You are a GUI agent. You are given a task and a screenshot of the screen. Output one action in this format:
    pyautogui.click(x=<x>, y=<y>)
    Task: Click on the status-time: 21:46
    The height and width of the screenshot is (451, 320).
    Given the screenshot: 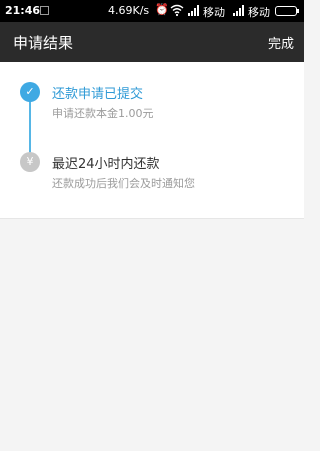 What is the action you would take?
    pyautogui.click(x=23, y=10)
    